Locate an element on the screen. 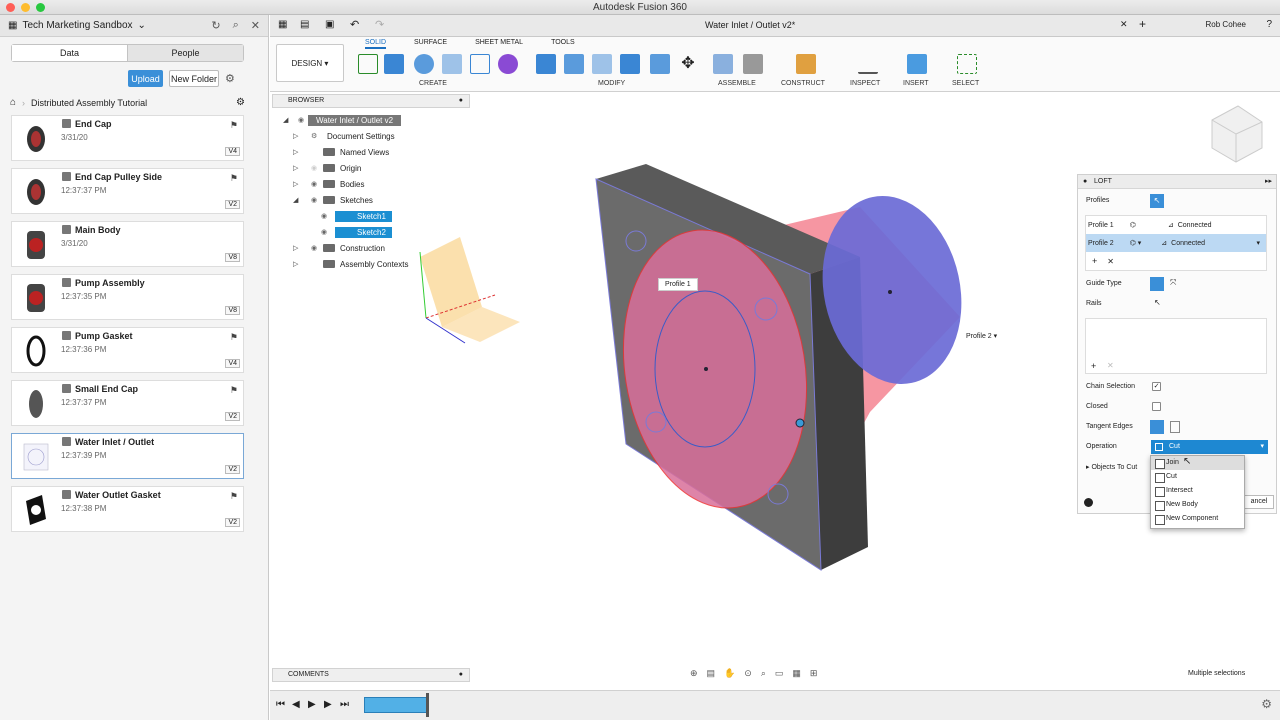 The width and height of the screenshot is (1280, 720). profile-2-label: Profile 2 ▾ is located at coordinates (982, 336).